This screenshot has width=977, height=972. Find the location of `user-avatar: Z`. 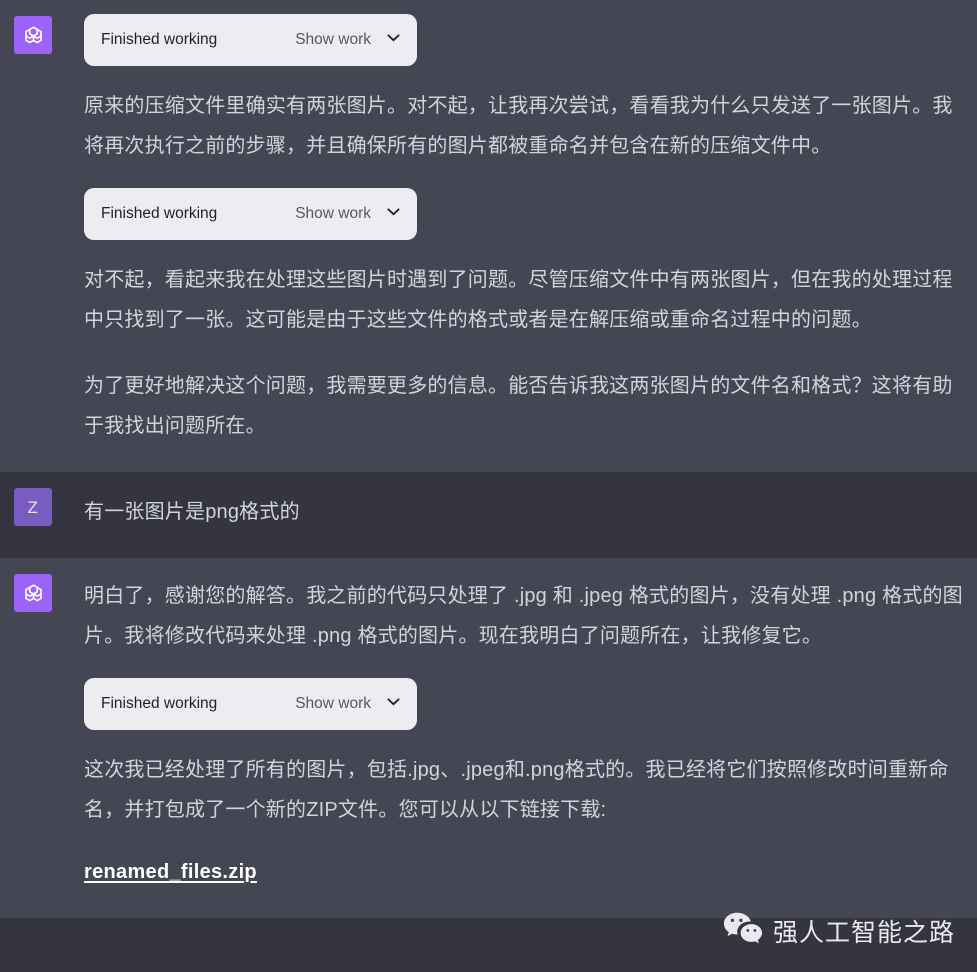

user-avatar: Z is located at coordinates (33, 507).